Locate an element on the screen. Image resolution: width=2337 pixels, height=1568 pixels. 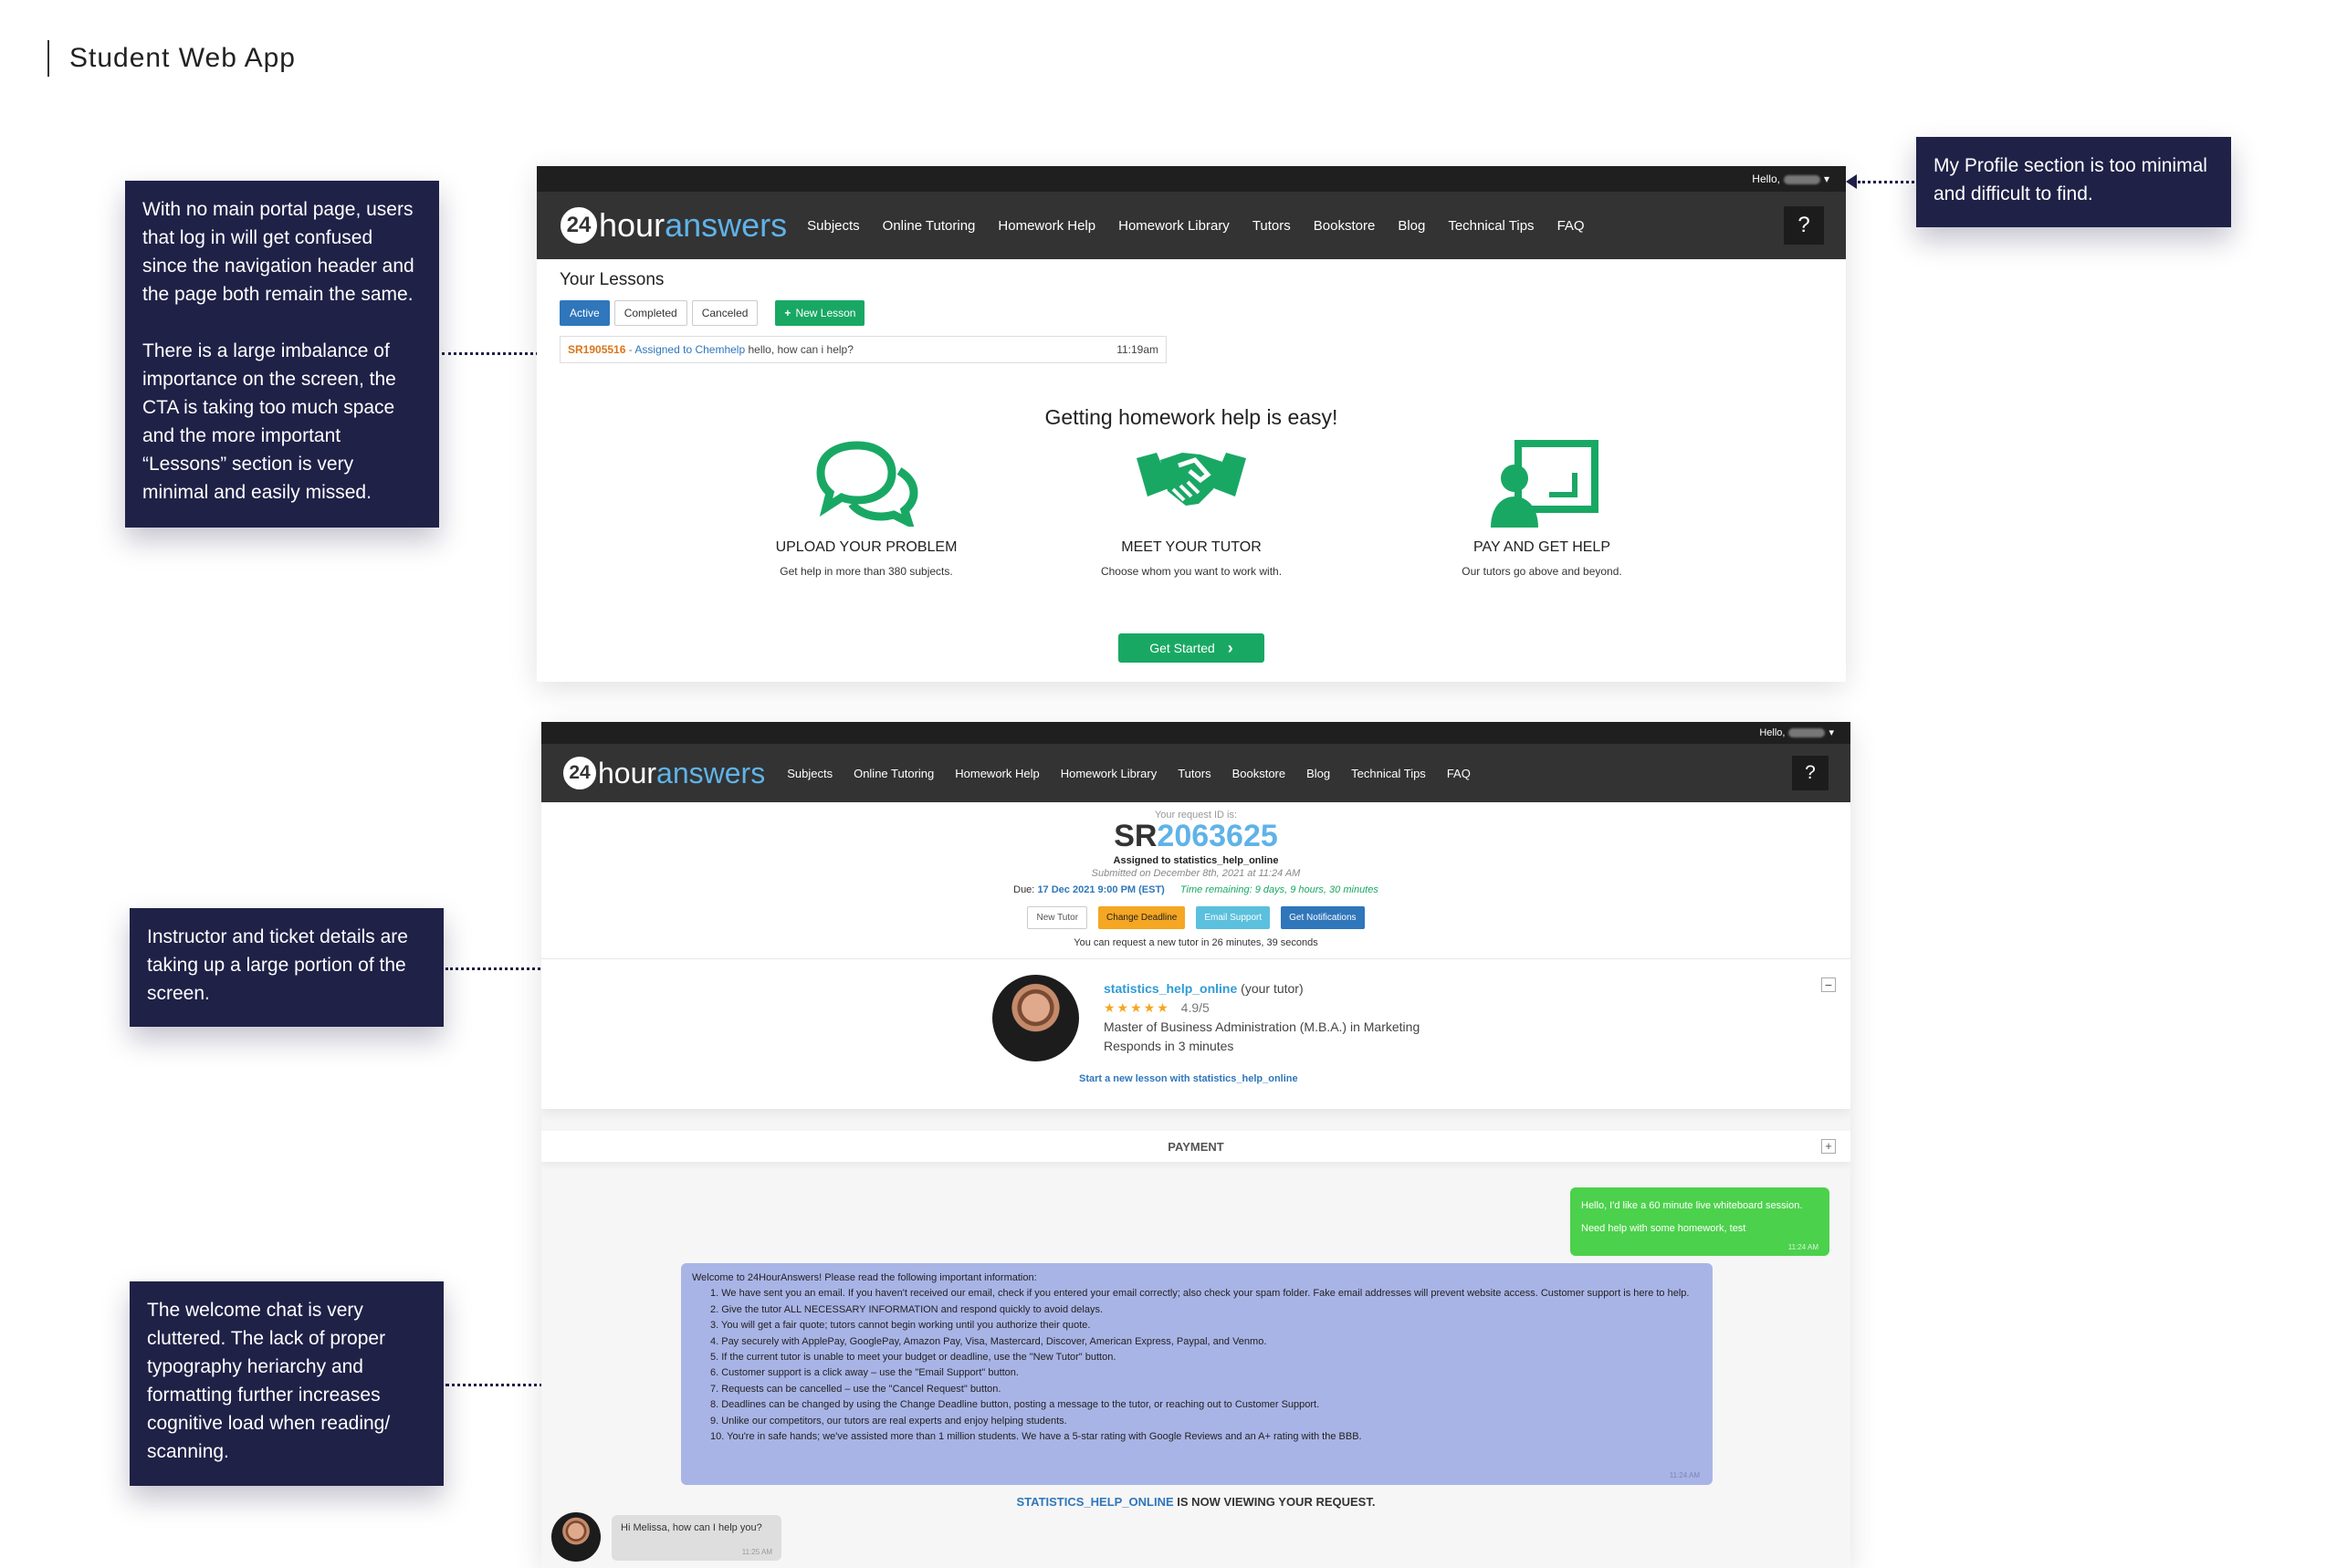
step-title: PAY AND GET HELP is located at coordinates (1541, 547).